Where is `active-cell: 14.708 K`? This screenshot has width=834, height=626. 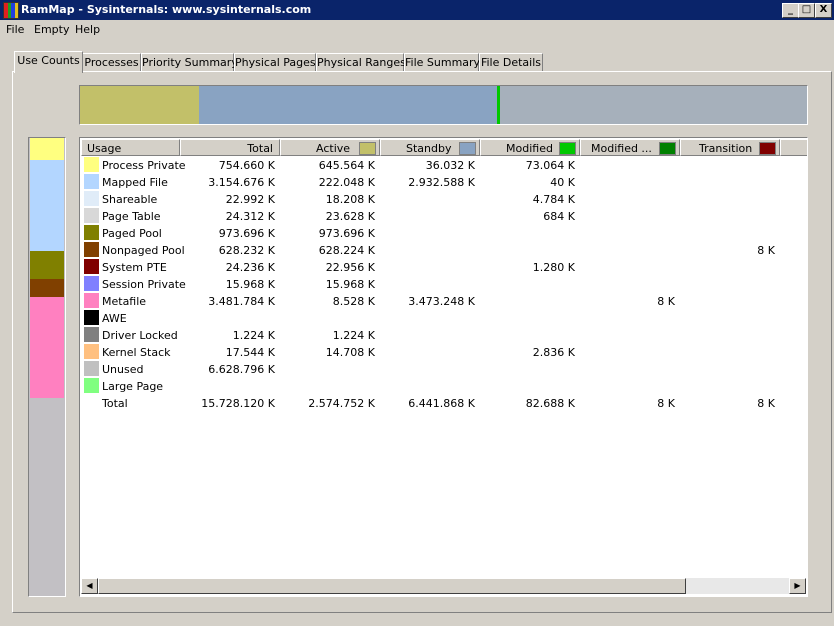 active-cell: 14.708 K is located at coordinates (350, 352).